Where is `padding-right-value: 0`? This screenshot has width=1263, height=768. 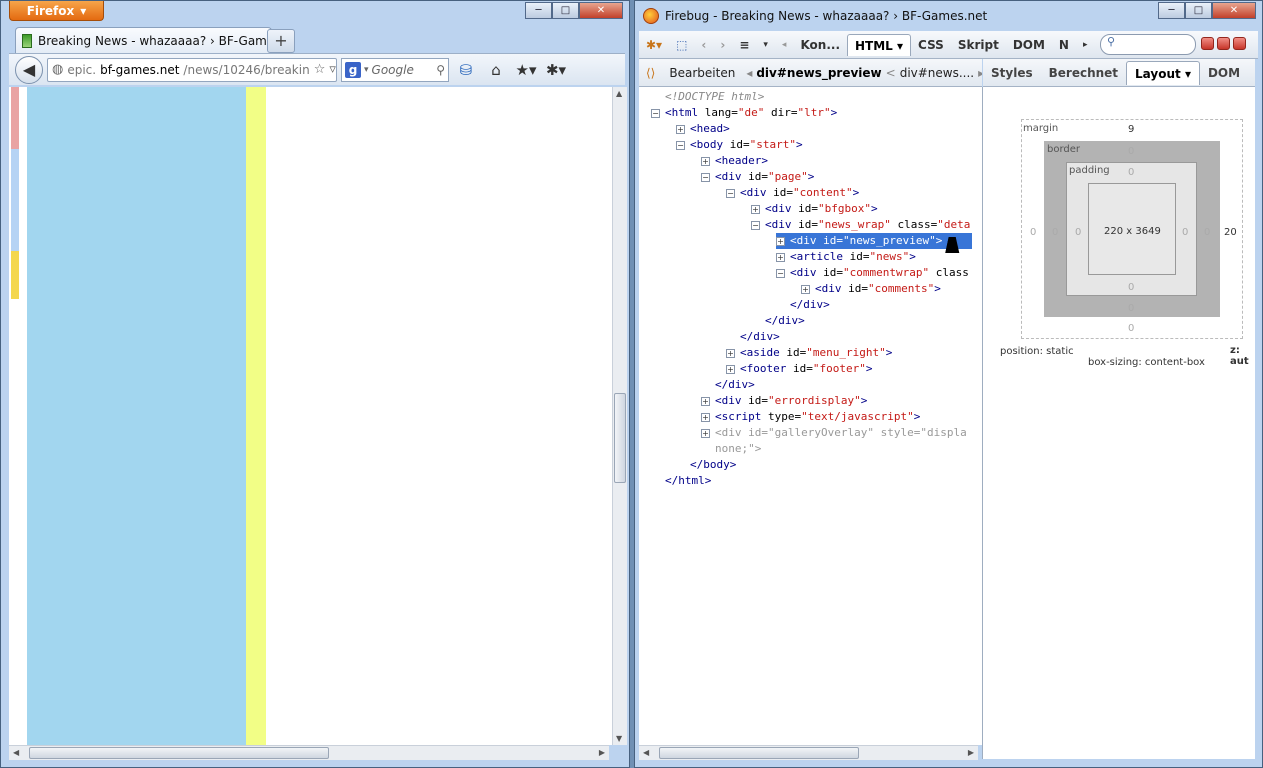 padding-right-value: 0 is located at coordinates (1185, 232).